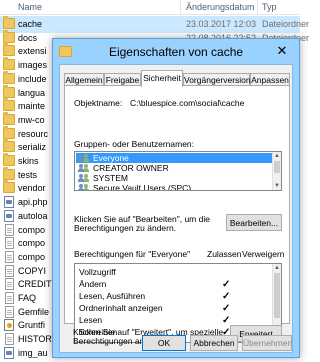  I want to click on permission-row: Ändern ✓, so click(174, 284).